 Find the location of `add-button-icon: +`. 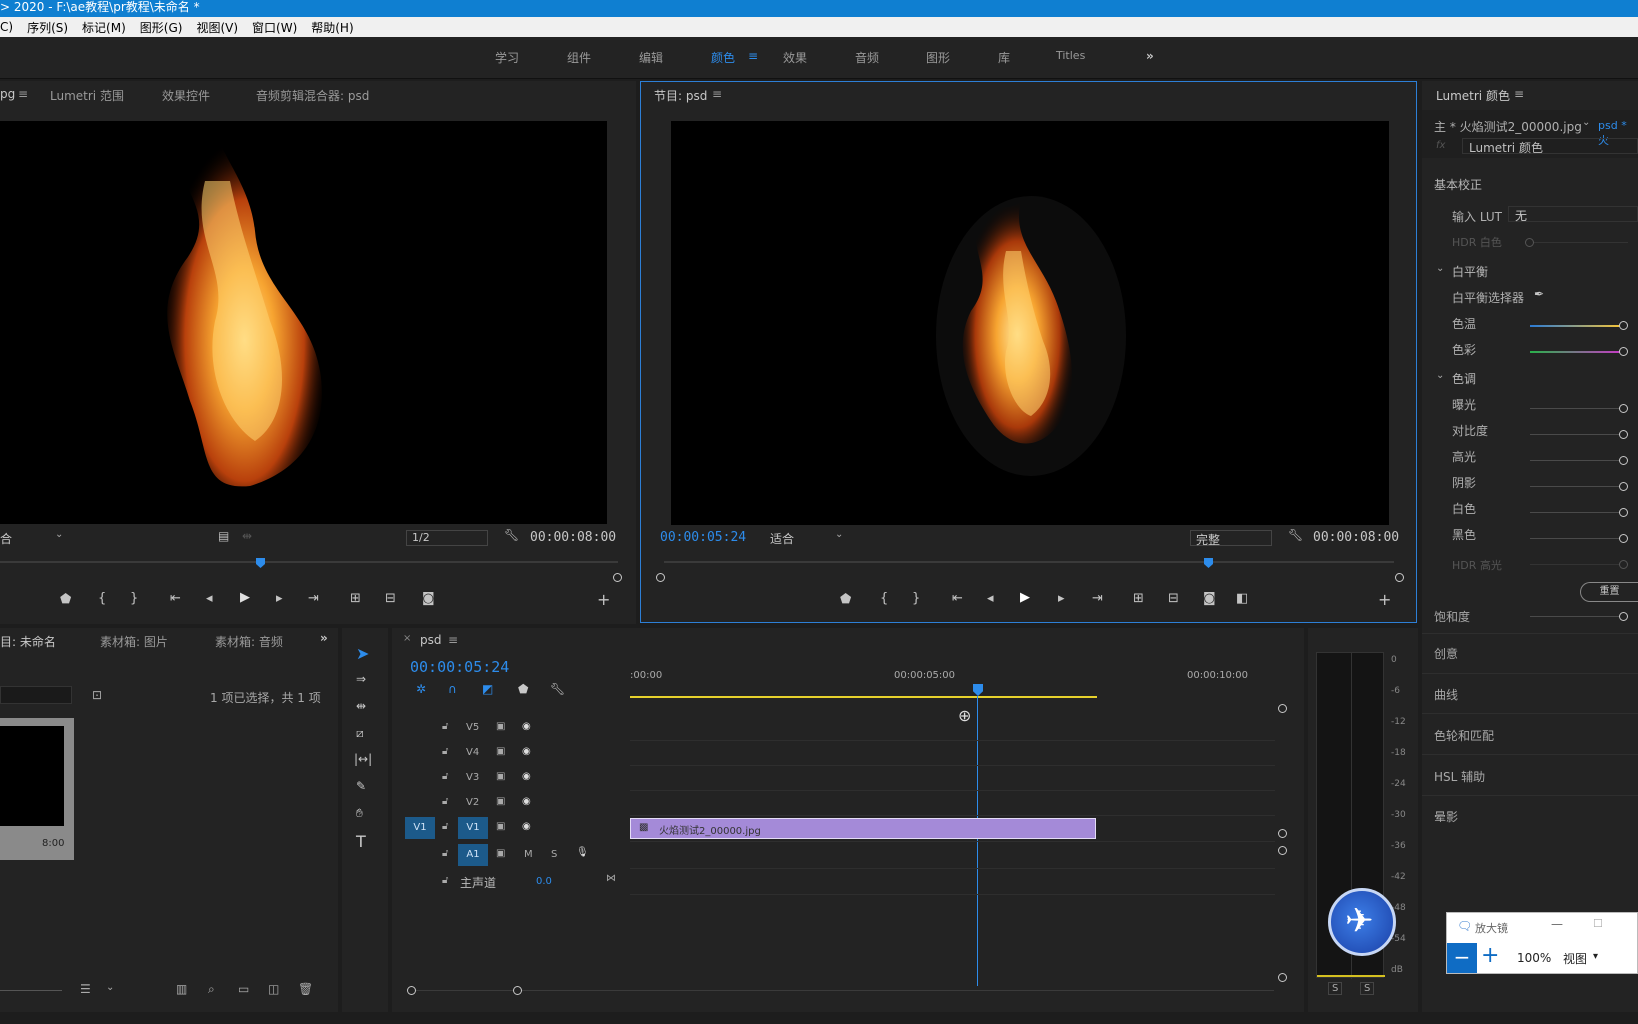

add-button-icon: + is located at coordinates (603, 599).